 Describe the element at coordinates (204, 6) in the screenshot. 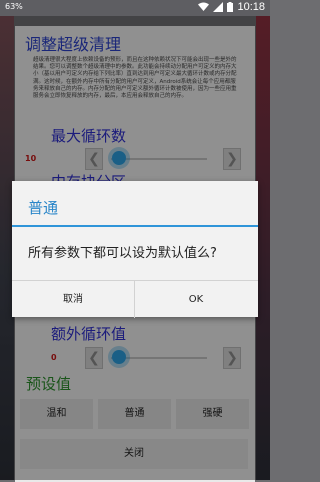

I see `wifi-icon` at that location.